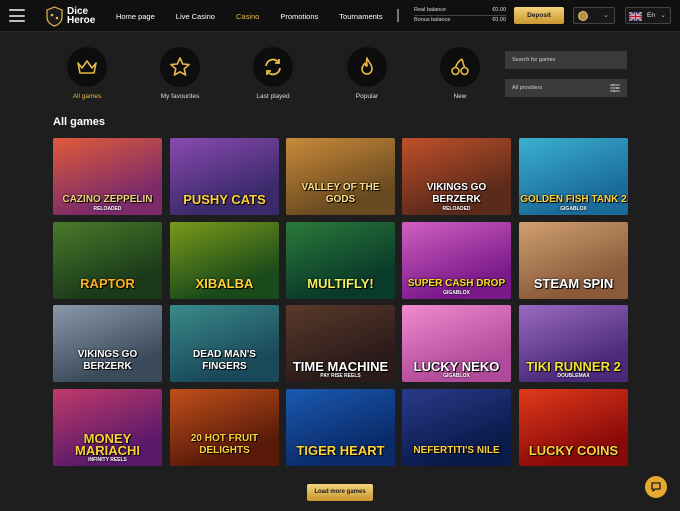 Image resolution: width=680 pixels, height=511 pixels. What do you see at coordinates (456, 343) in the screenshot?
I see `game-tile: LUCKY NEKO GIGABLOX` at bounding box center [456, 343].